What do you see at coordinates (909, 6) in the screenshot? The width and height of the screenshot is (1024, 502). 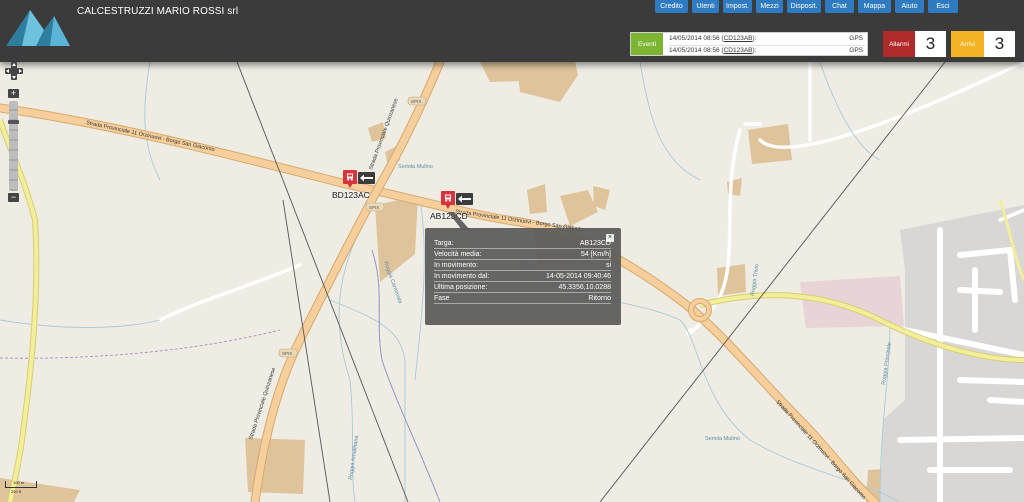 I see `nav-aiuto-button: Aiuto` at bounding box center [909, 6].